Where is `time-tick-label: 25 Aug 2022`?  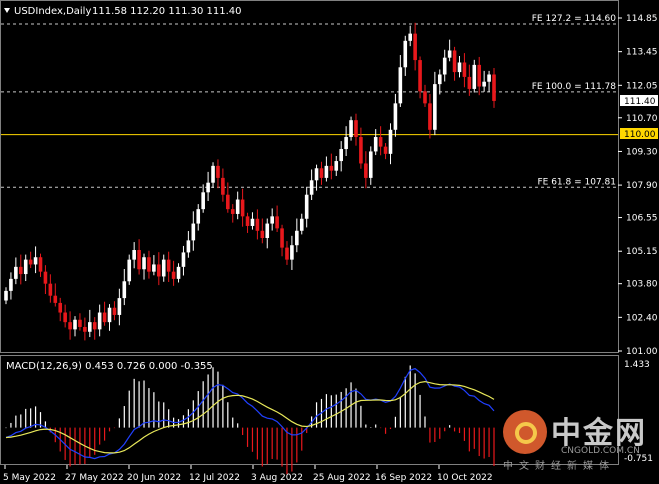
time-tick-label: 25 Aug 2022 is located at coordinates (342, 478).